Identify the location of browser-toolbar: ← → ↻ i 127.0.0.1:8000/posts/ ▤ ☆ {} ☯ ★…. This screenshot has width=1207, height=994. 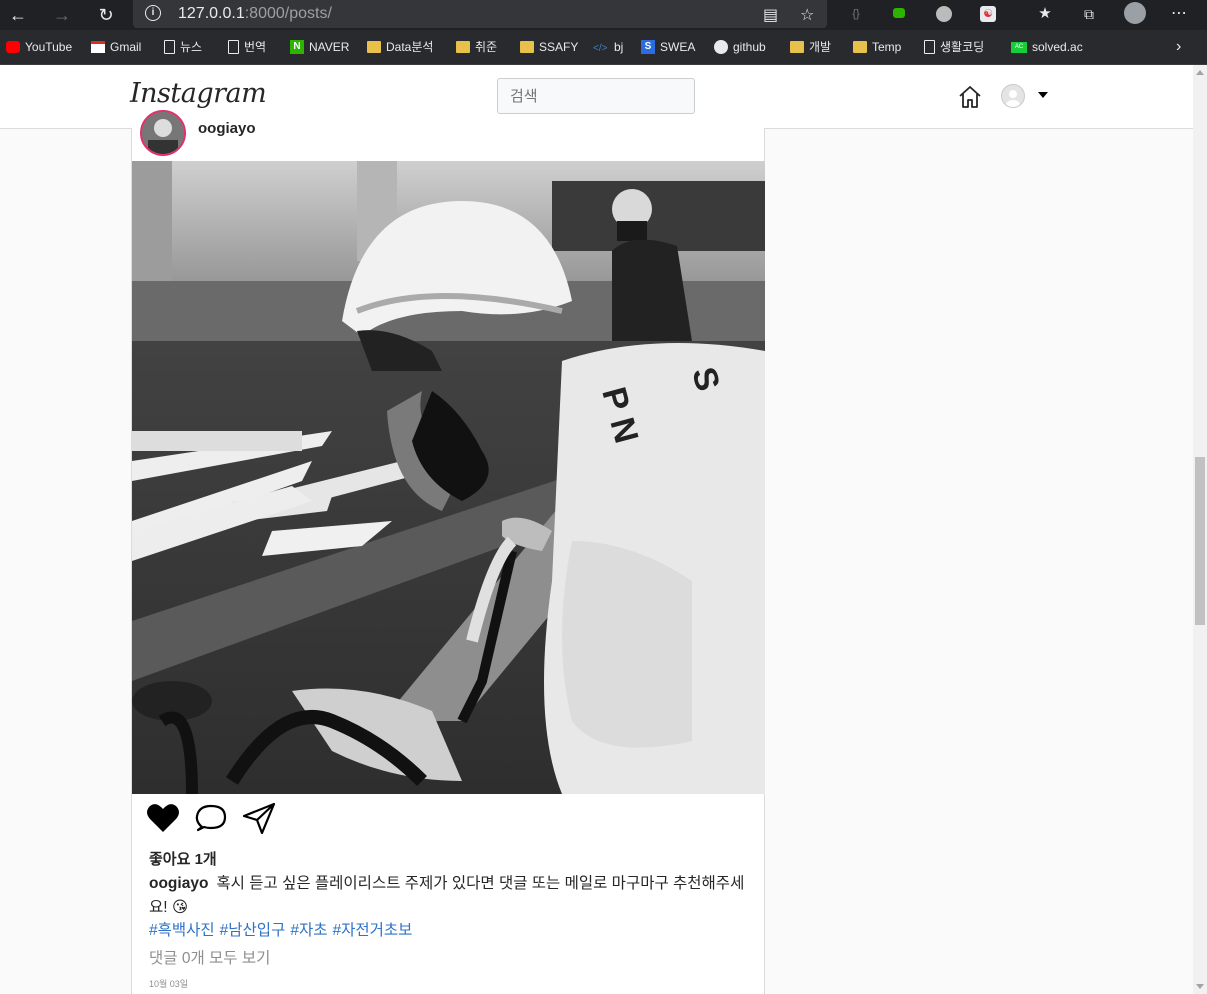
(603, 15).